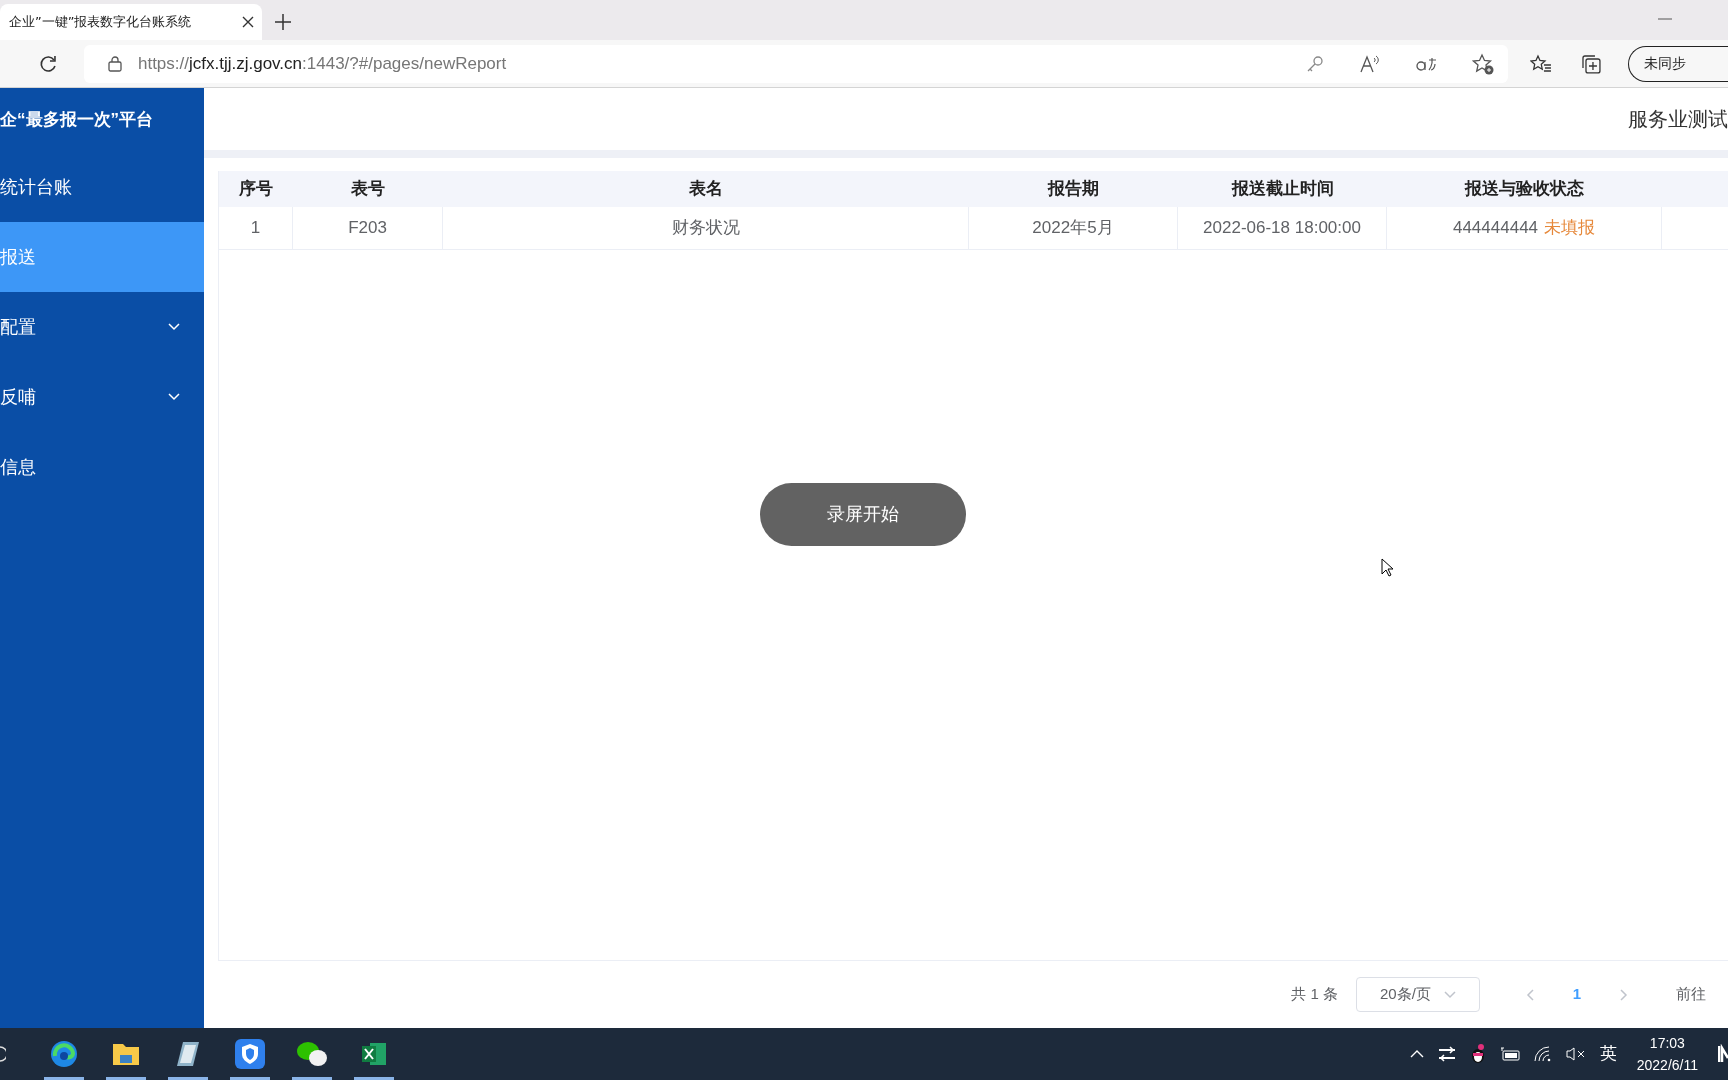 Image resolution: width=1728 pixels, height=1080 pixels. What do you see at coordinates (706, 189) in the screenshot?
I see `column-header: 表名` at bounding box center [706, 189].